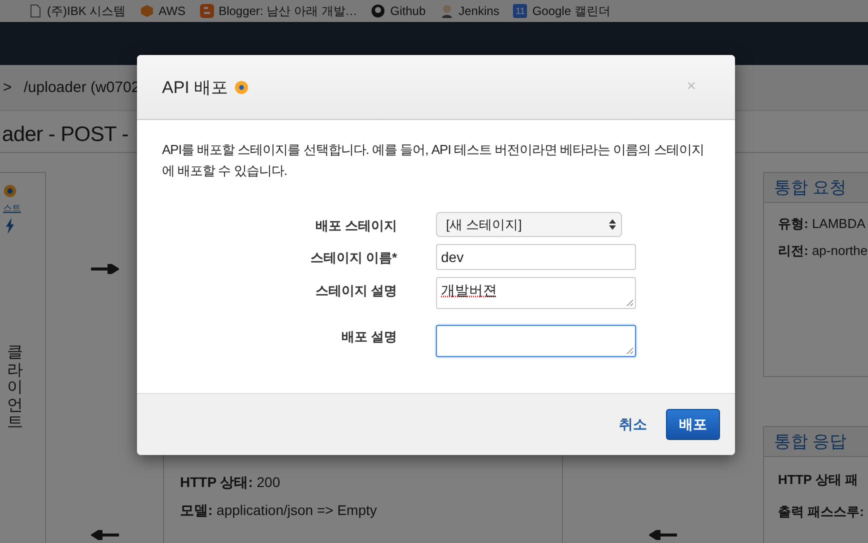  What do you see at coordinates (163, 11) in the screenshot?
I see `bookmark-link: AWS` at bounding box center [163, 11].